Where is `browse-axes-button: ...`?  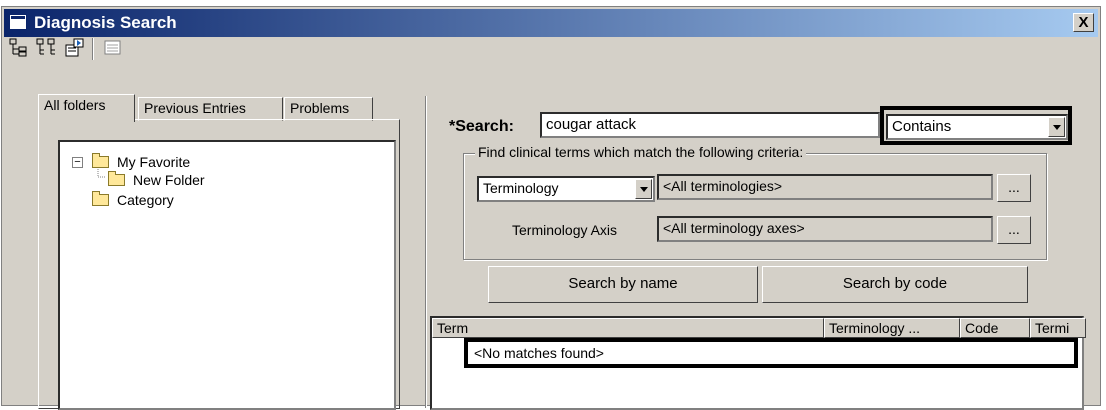 browse-axes-button: ... is located at coordinates (1014, 230).